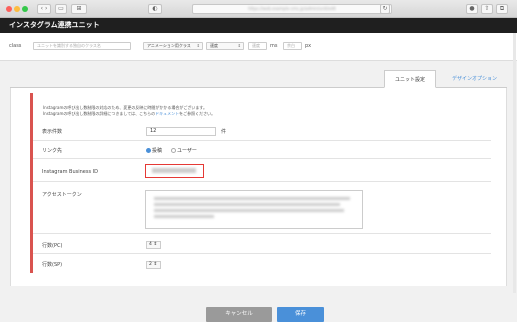 This screenshot has width=517, height=322. Describe the element at coordinates (173, 150) in the screenshot. I see `radio-unchecked-icon` at that location.